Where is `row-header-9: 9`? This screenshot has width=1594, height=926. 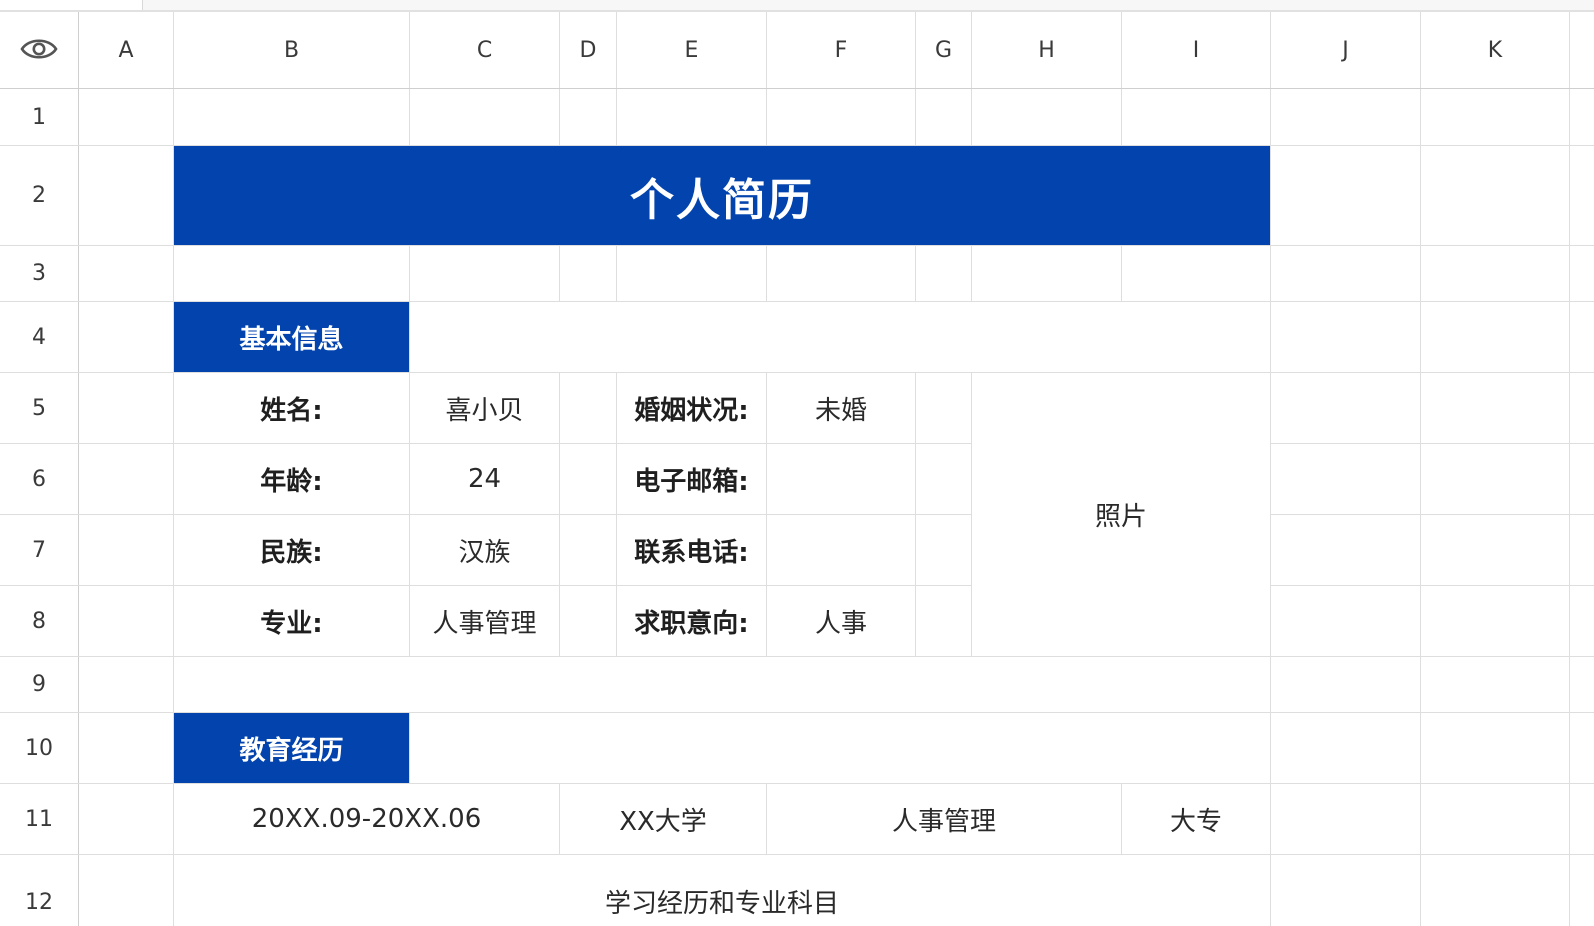 row-header-9: 9 is located at coordinates (39, 684).